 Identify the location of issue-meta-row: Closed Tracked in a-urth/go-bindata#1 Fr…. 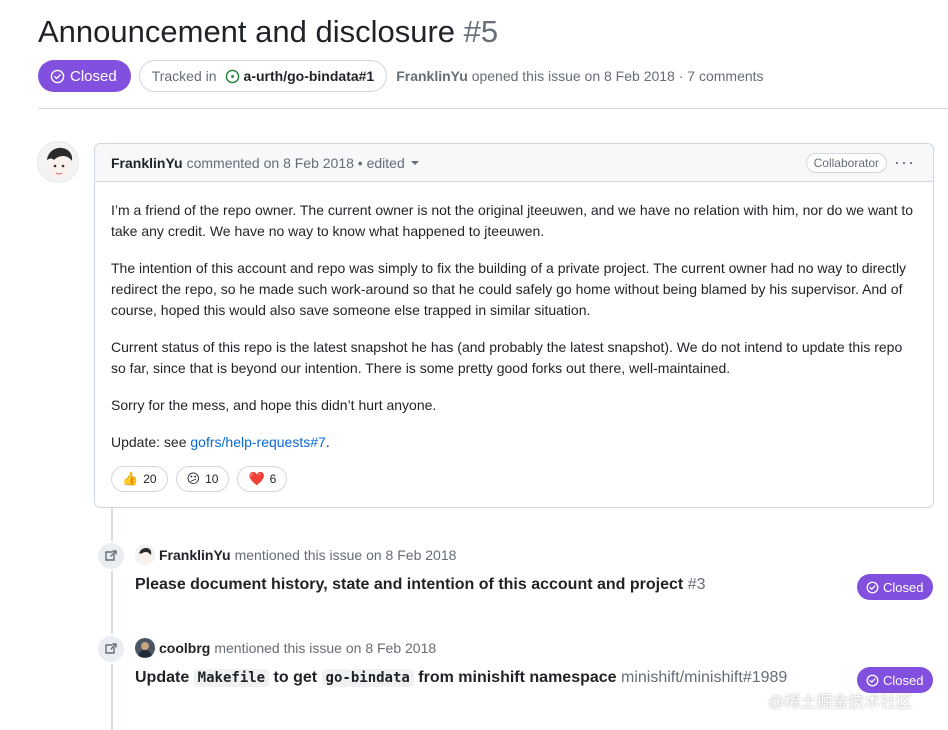
(401, 76).